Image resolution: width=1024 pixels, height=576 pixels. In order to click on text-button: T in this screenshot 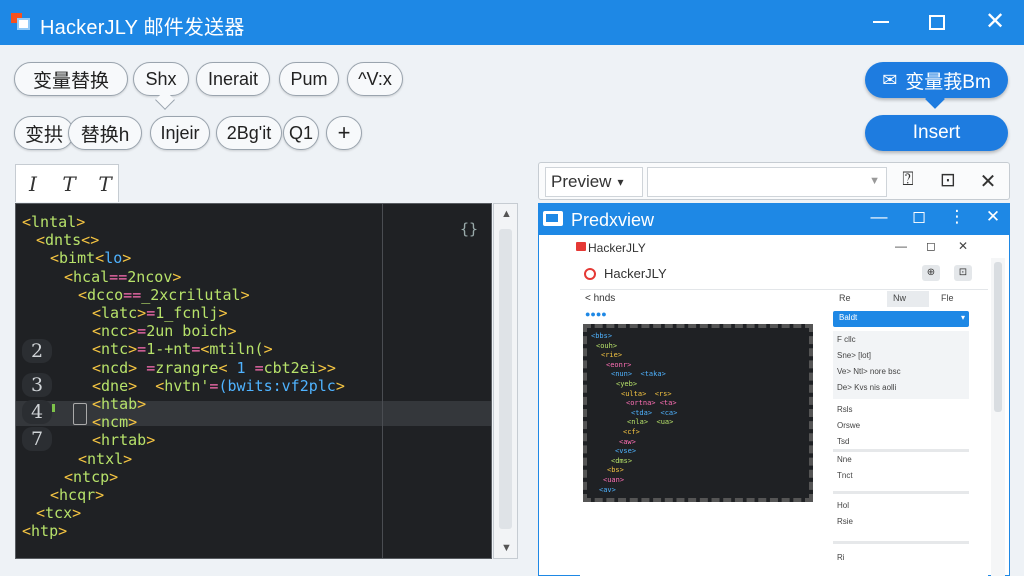, I will do `click(69, 184)`.